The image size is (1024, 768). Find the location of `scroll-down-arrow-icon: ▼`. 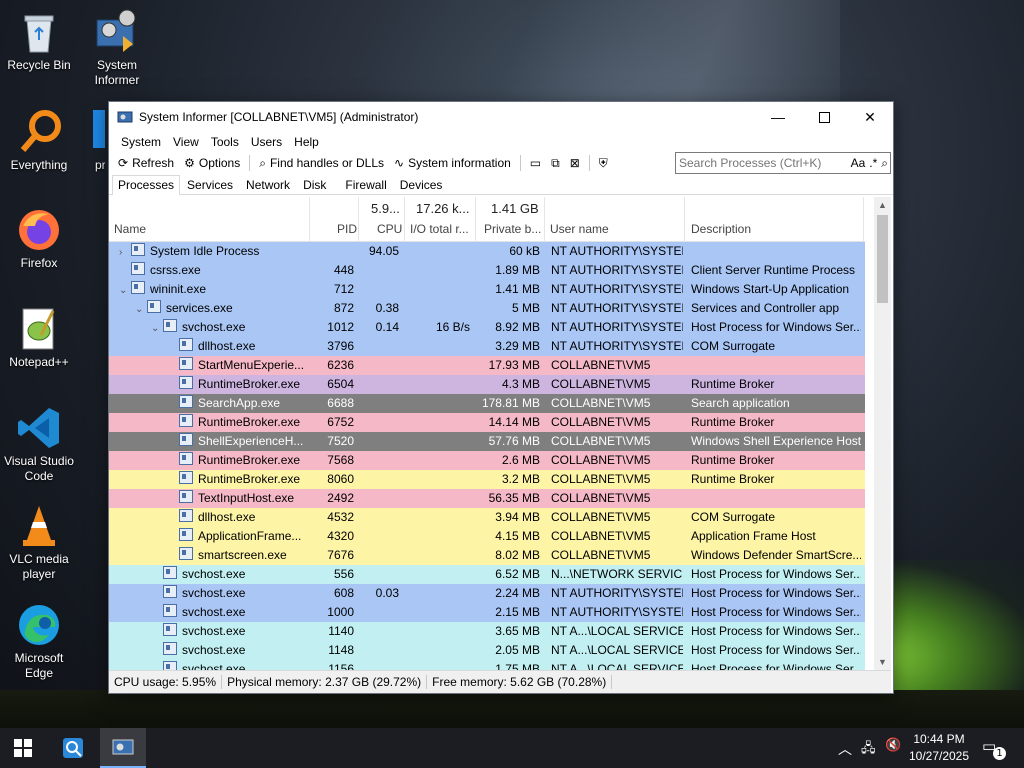

scroll-down-arrow-icon: ▼ is located at coordinates (882, 662).